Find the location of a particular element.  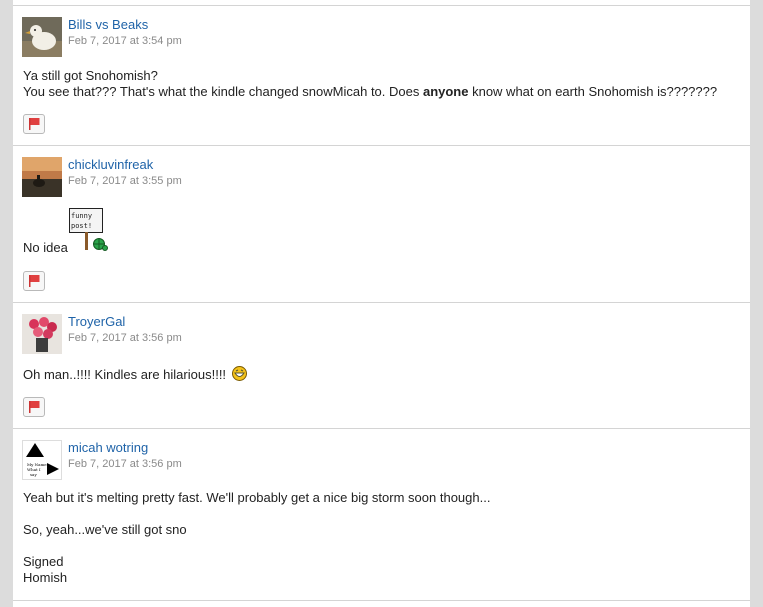

post-text: Ya still got Snohomish? is located at coordinates (90, 75).